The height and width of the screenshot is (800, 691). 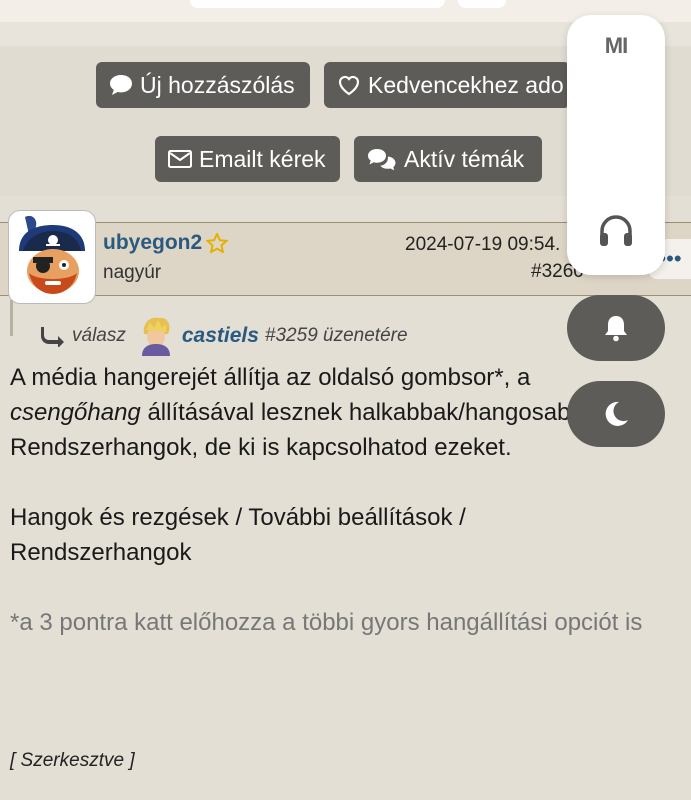 I want to click on active-topics-button: Aktív témák, so click(x=448, y=159).